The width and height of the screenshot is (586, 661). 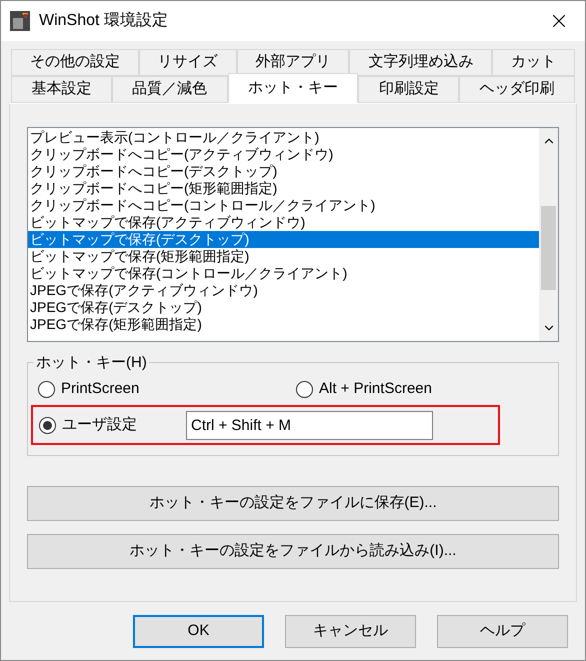 What do you see at coordinates (283, 188) in the screenshot?
I see `list-item: クリップボードへコピー(矩形範囲指定)` at bounding box center [283, 188].